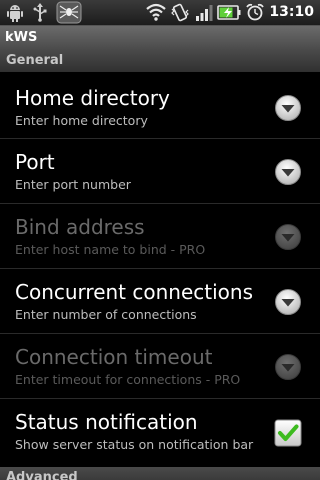 This screenshot has height=480, width=320. I want to click on alarm-clock-icon, so click(255, 12).